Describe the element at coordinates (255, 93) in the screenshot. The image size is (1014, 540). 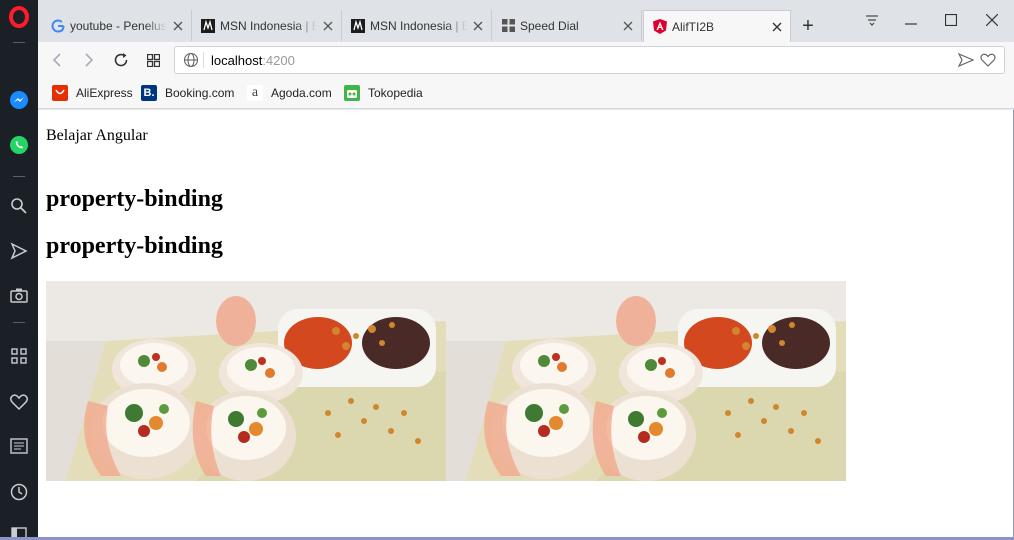
I see `agoda-icon: a` at that location.